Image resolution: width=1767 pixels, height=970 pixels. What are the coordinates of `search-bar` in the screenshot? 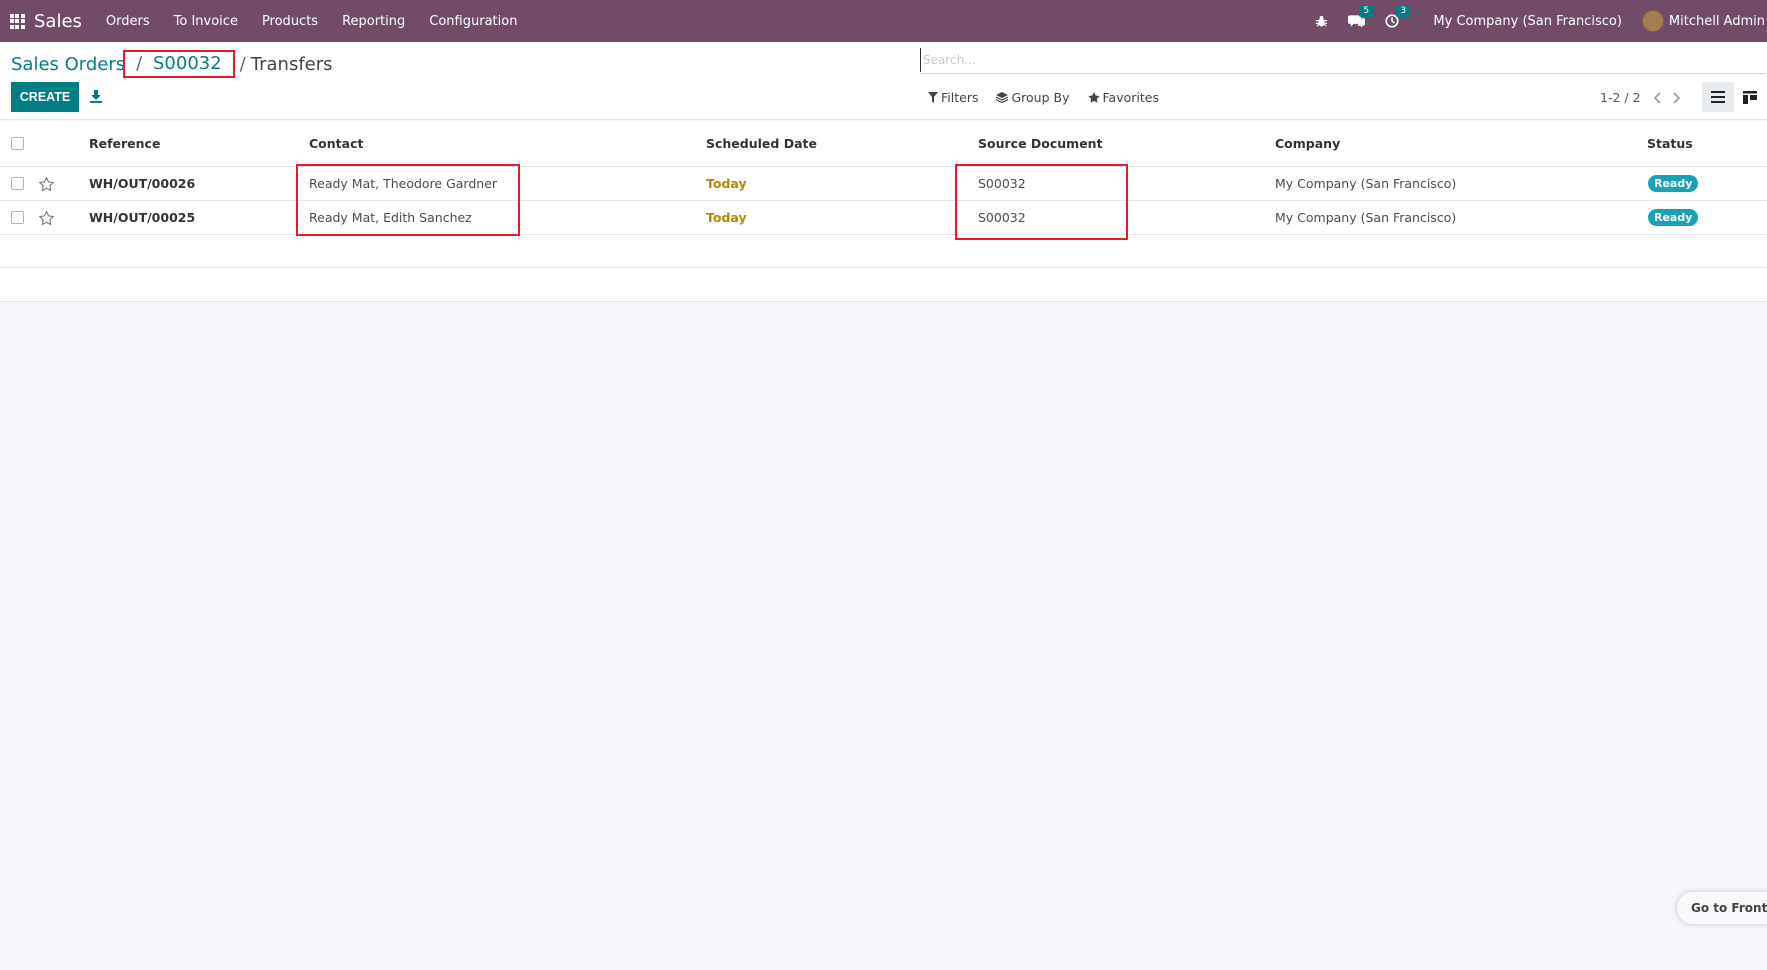 It's located at (1343, 61).